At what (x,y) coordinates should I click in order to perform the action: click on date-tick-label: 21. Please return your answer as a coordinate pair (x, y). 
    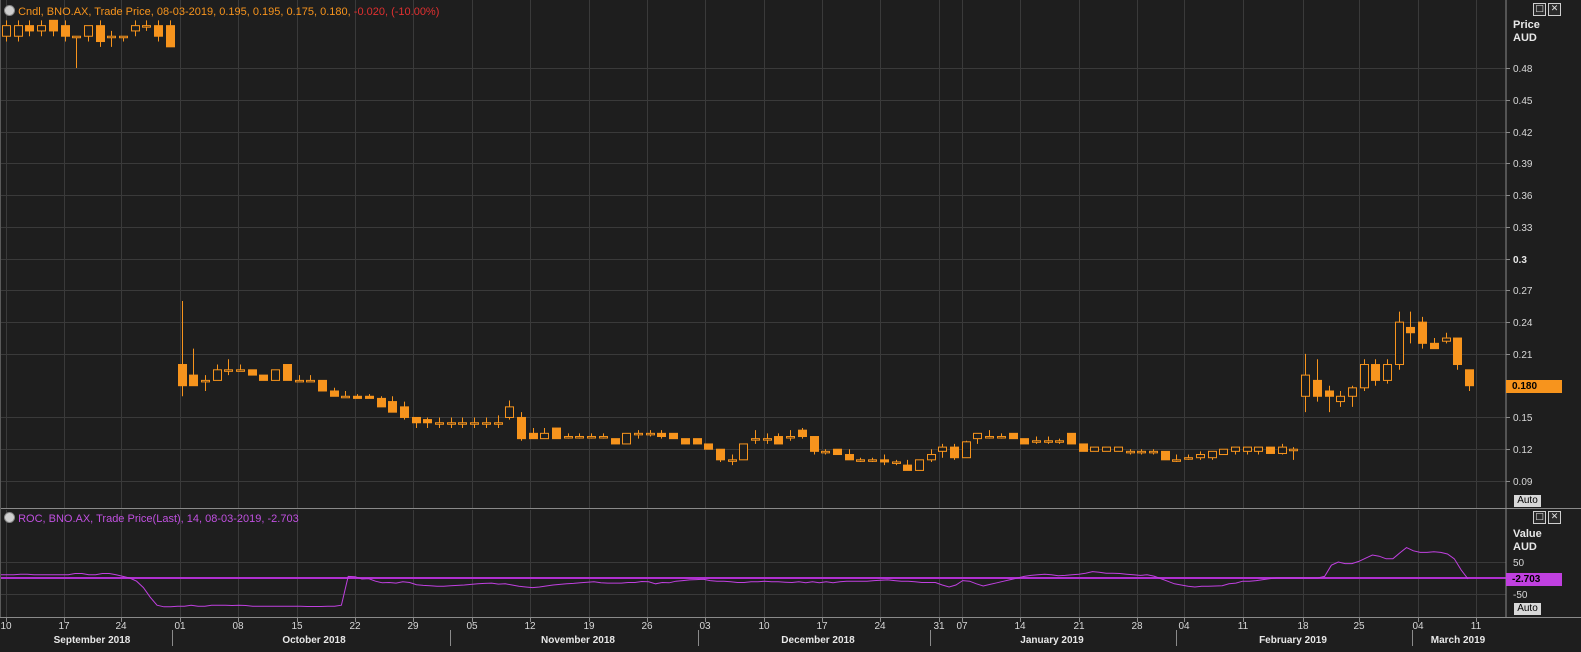
    Looking at the image, I should click on (1079, 626).